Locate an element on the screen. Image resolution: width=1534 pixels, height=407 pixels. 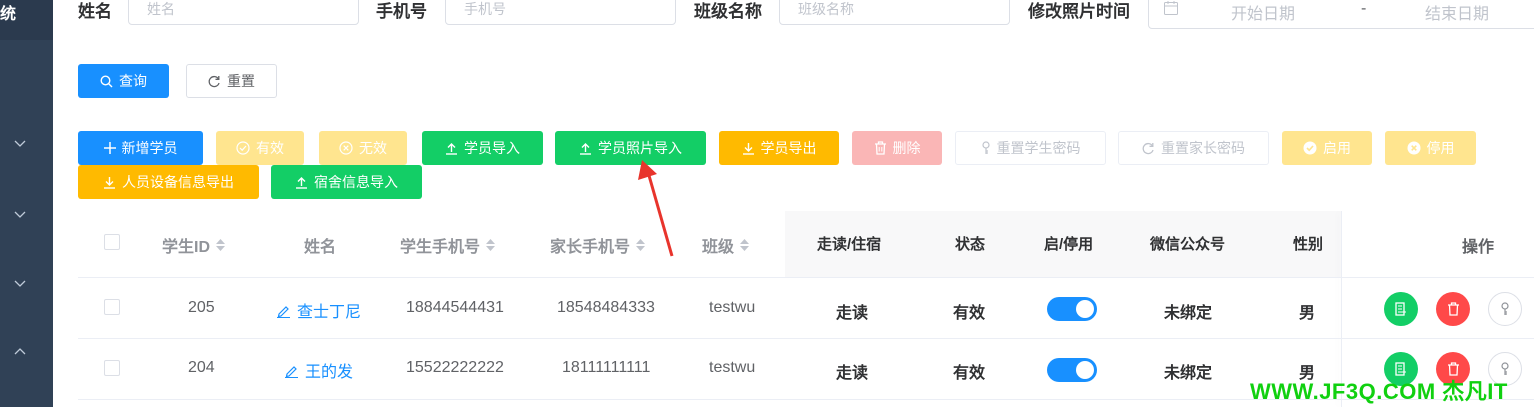
select-all-checkbox is located at coordinates (112, 242).